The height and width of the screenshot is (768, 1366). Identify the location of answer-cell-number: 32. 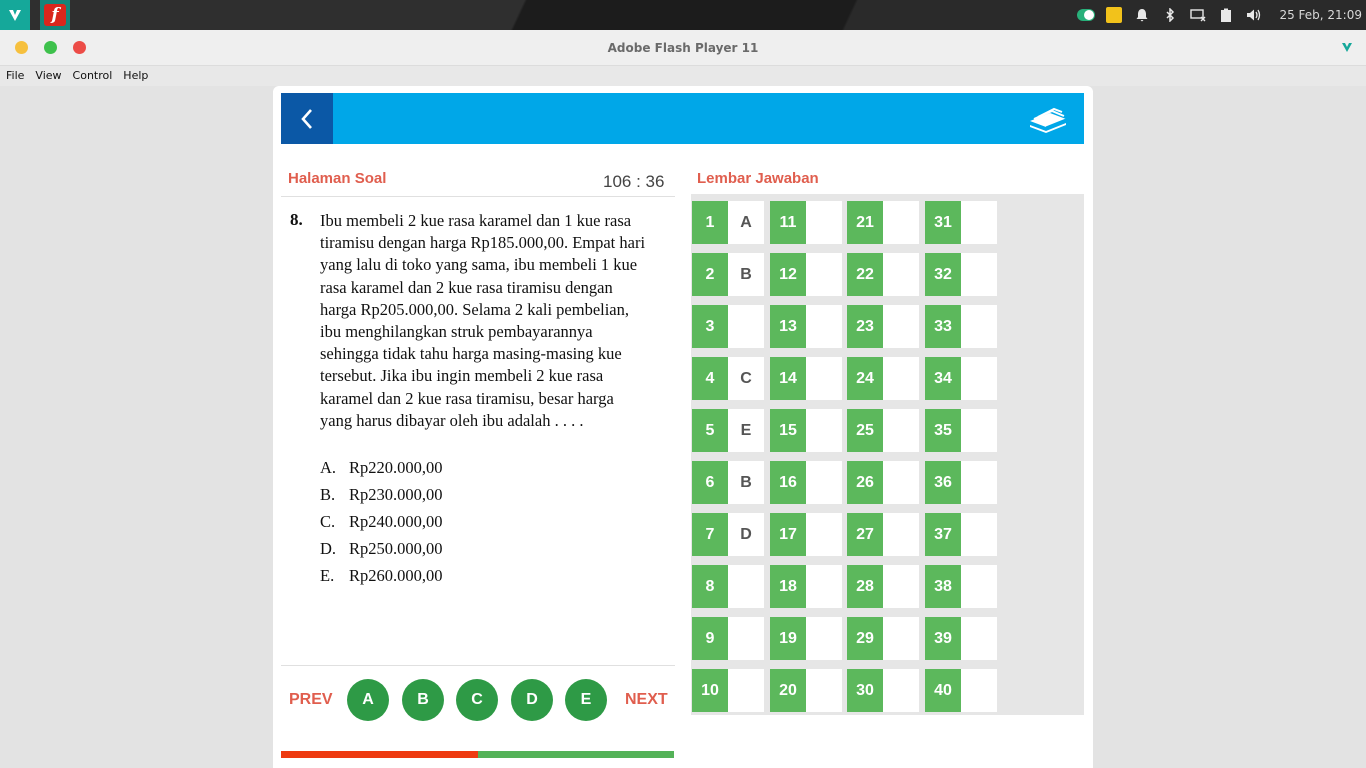
(943, 274).